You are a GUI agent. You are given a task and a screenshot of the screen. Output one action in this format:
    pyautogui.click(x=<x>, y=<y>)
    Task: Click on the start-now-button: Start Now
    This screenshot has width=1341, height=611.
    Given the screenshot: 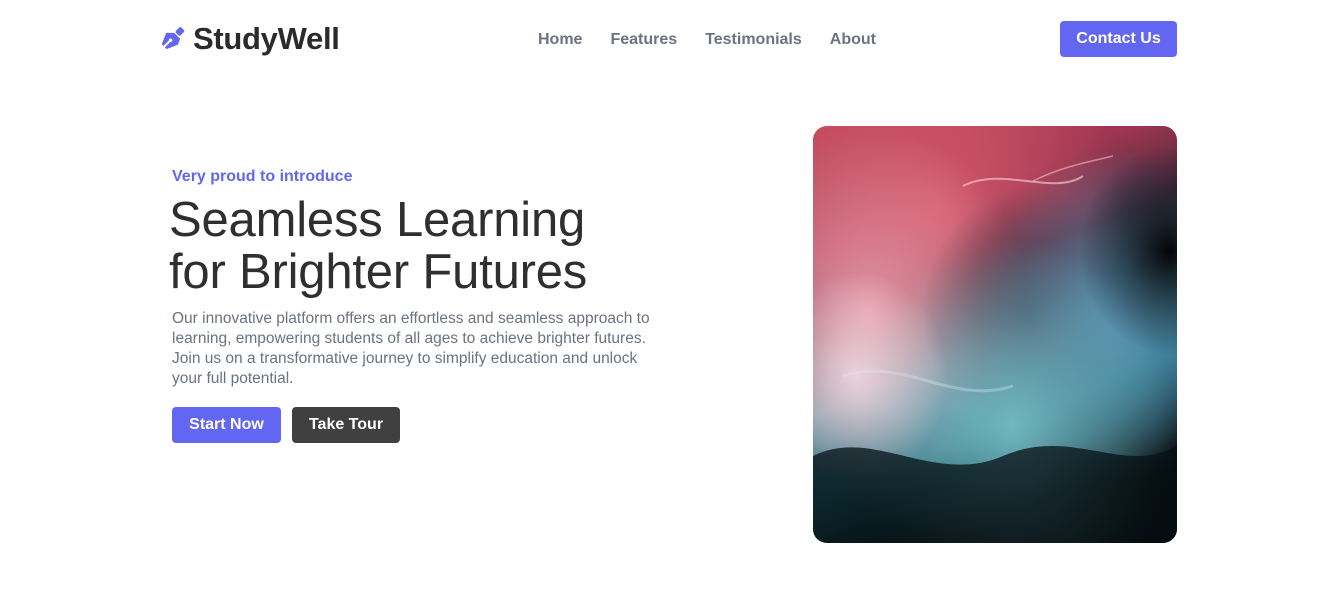 What is the action you would take?
    pyautogui.click(x=226, y=425)
    